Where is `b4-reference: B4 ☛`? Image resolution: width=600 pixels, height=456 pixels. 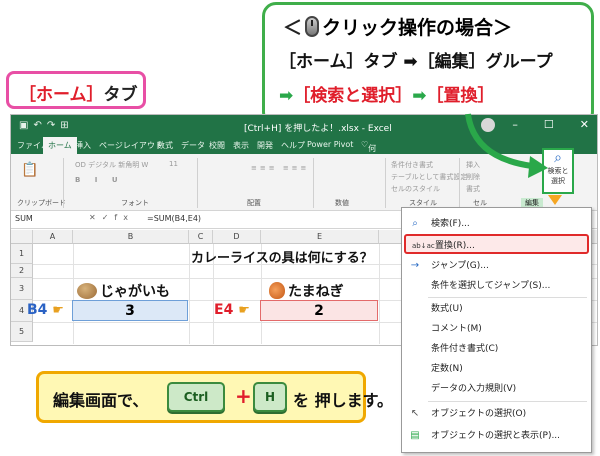 b4-reference: B4 ☛ is located at coordinates (45, 310).